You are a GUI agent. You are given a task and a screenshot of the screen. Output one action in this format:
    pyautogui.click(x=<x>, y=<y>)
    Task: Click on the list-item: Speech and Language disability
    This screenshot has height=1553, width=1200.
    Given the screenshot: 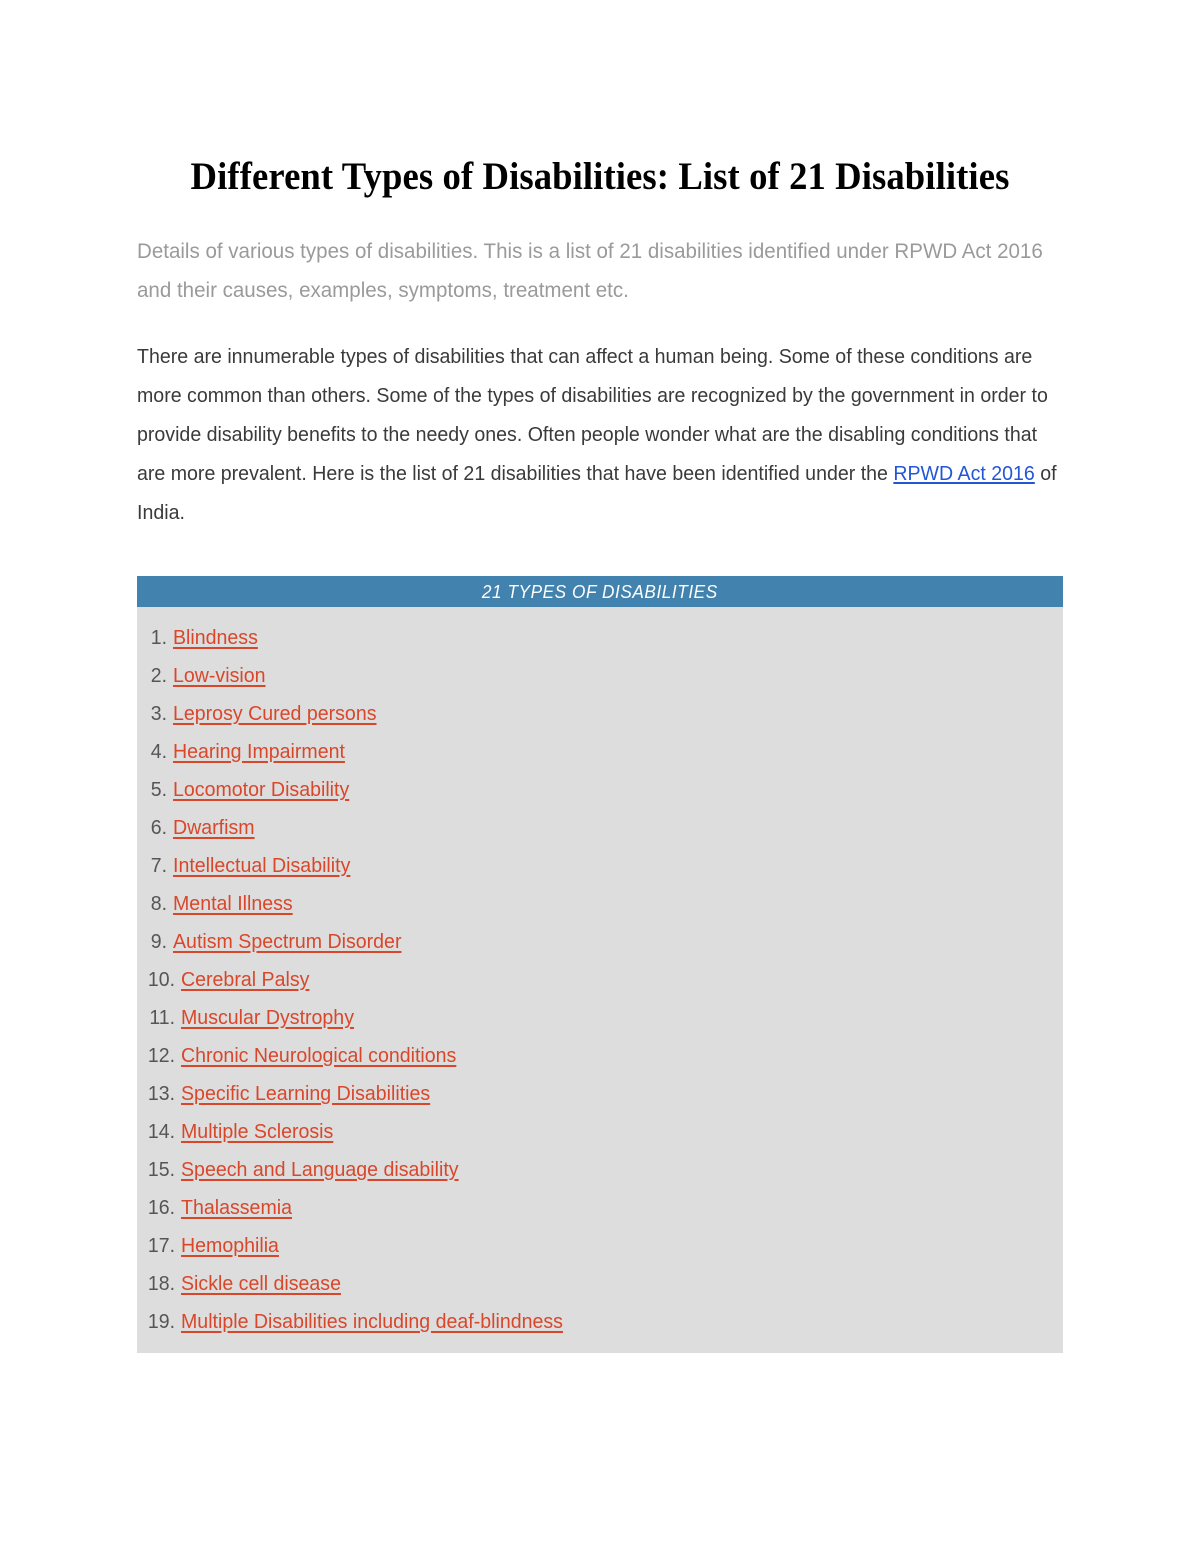 What is the action you would take?
    pyautogui.click(x=600, y=1170)
    